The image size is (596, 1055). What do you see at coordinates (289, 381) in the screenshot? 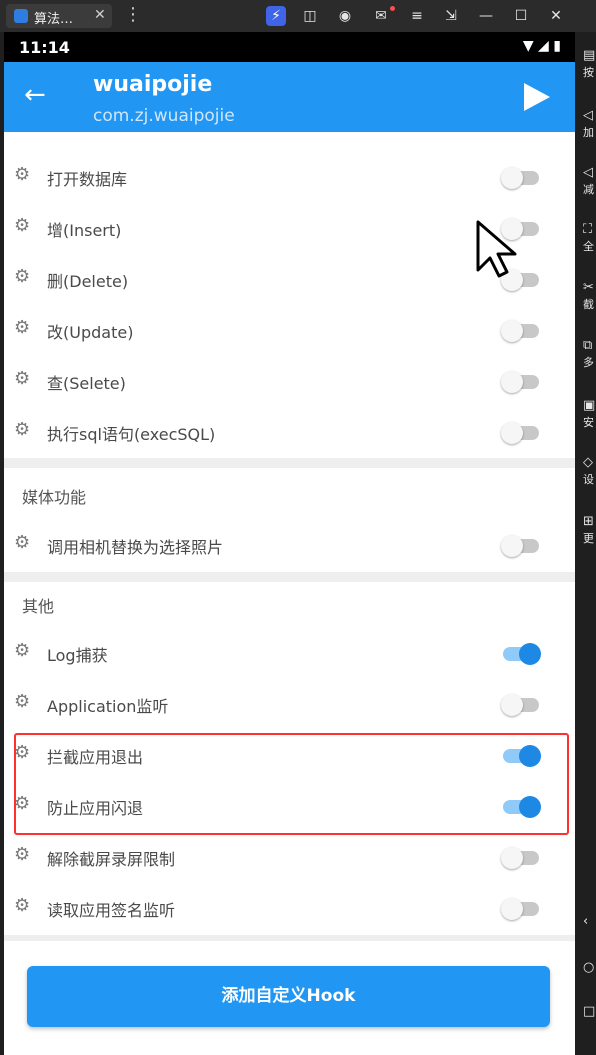
I see `list-item: ⚙ 查(Selete)` at bounding box center [289, 381].